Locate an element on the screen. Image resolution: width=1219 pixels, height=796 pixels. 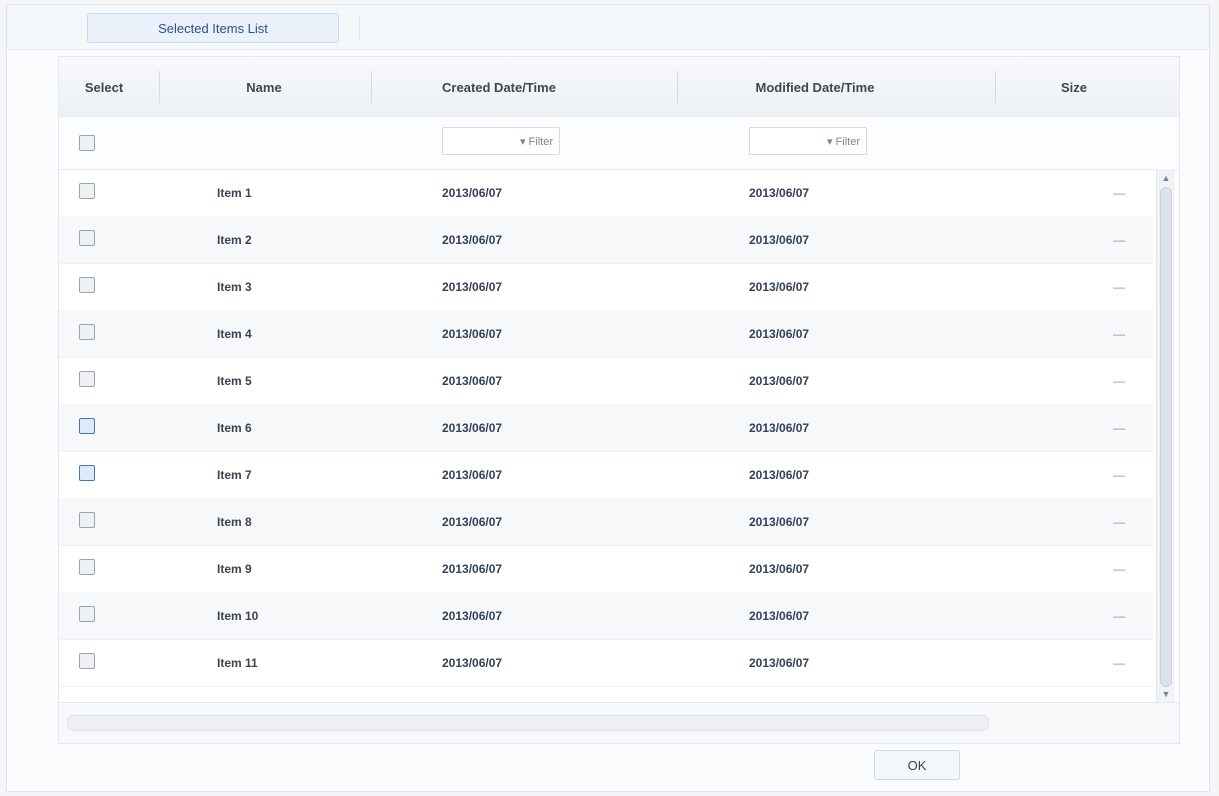
ok-button: OK is located at coordinates (917, 765).